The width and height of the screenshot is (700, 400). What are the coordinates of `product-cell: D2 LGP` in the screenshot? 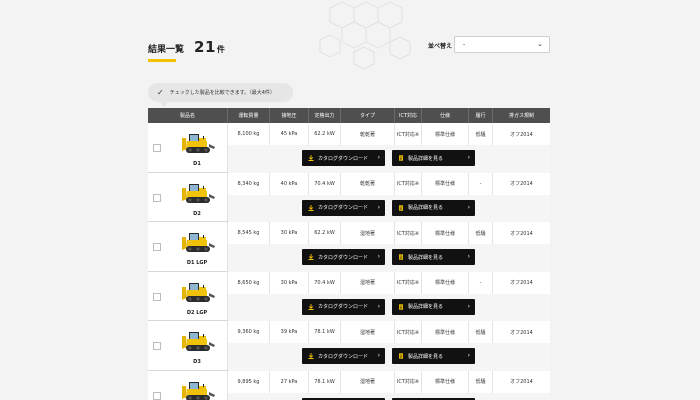 It's located at (188, 295).